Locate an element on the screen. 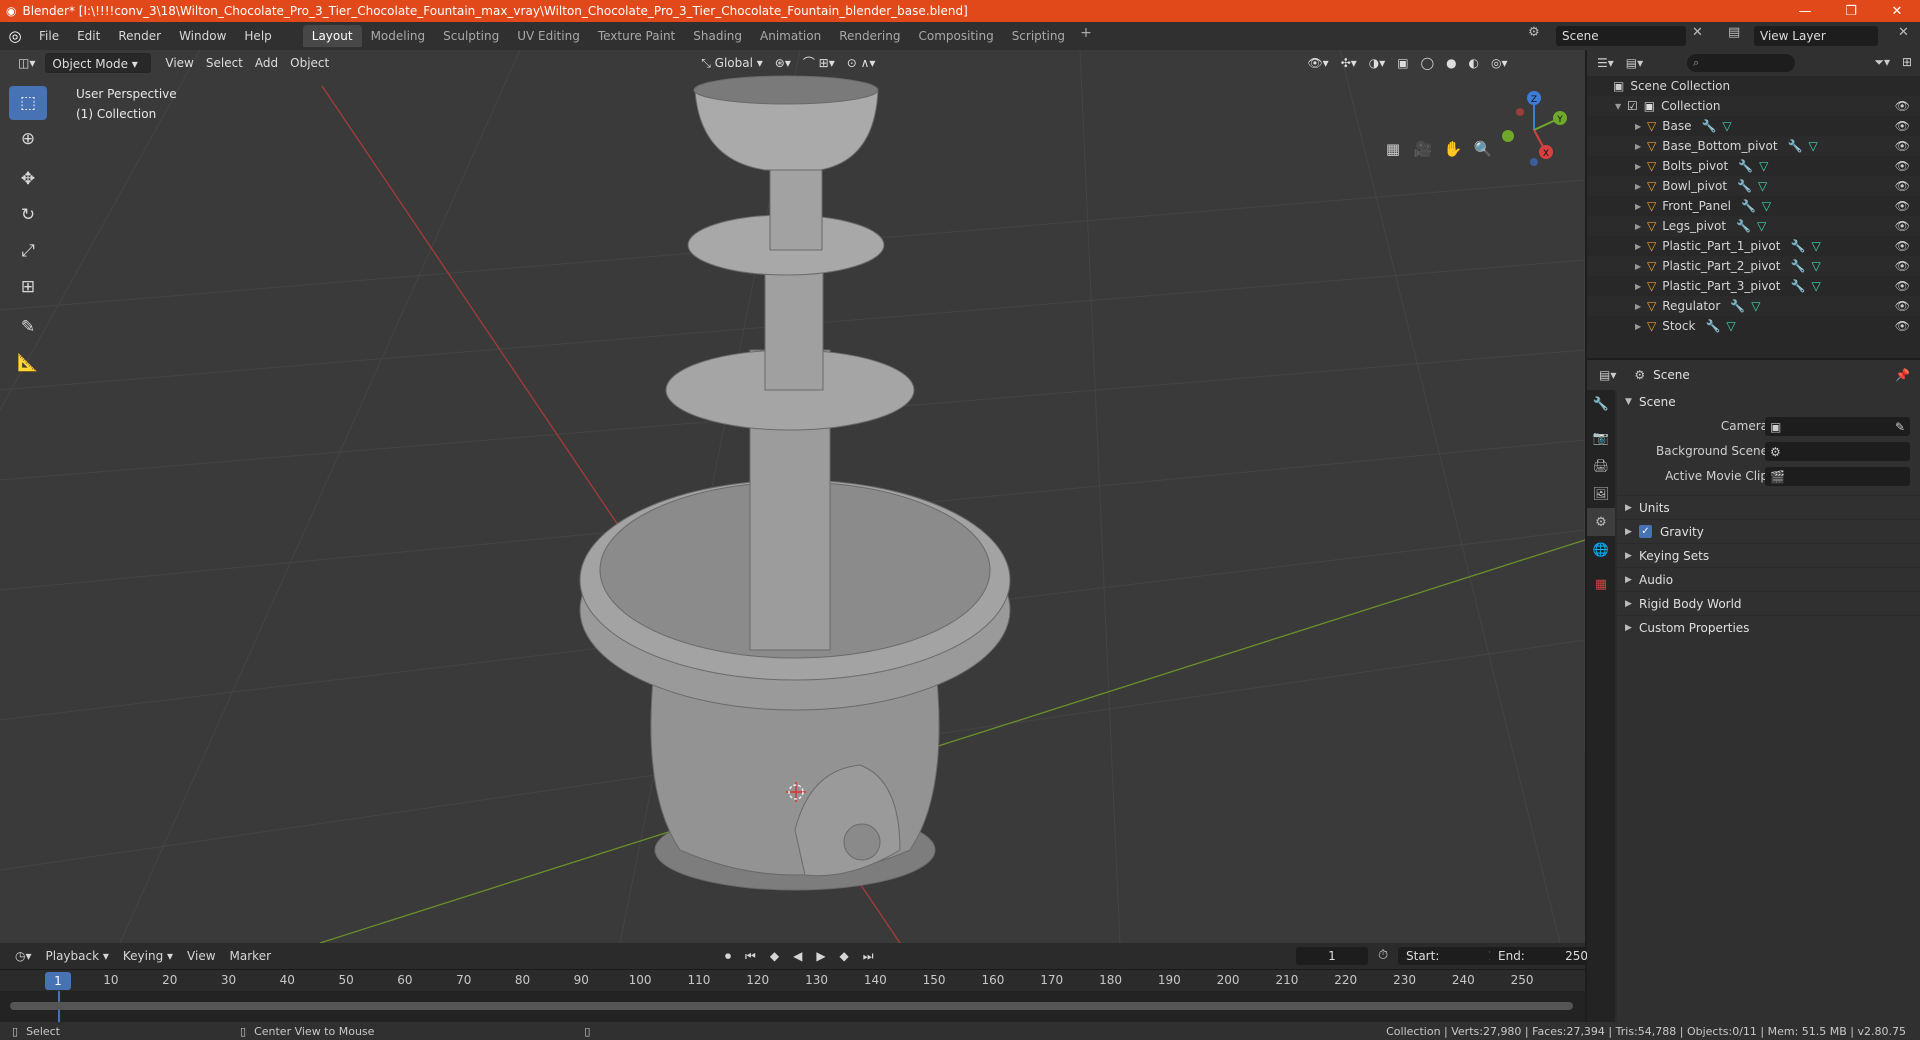  view-layer-tab-icon: 🖼 is located at coordinates (1601, 494).